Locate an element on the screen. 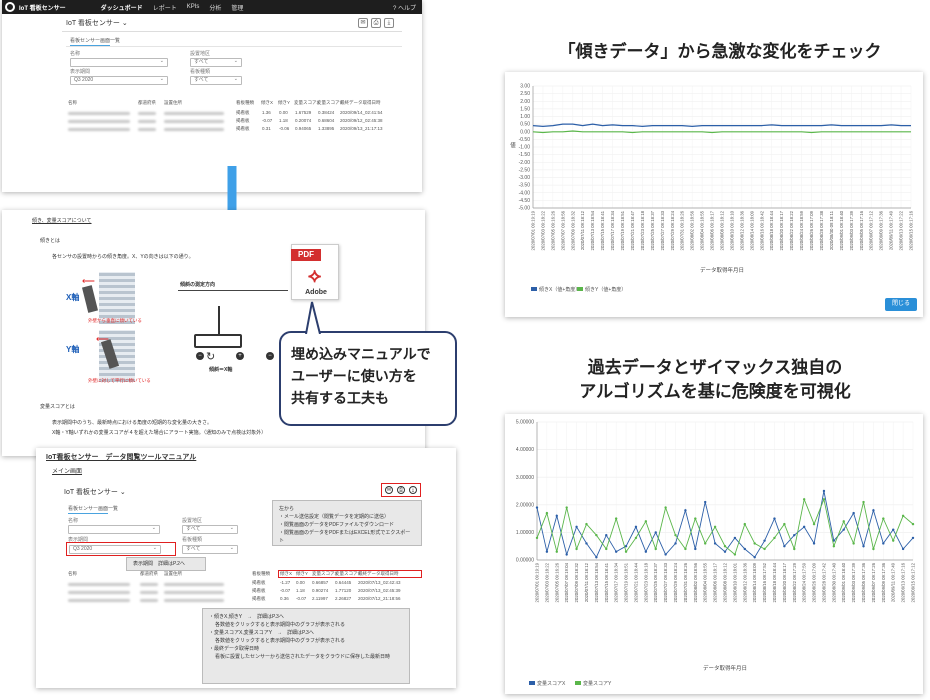 This screenshot has width=930, height=700. cell-score-y: 0.38424 is located at coordinates (326, 112).